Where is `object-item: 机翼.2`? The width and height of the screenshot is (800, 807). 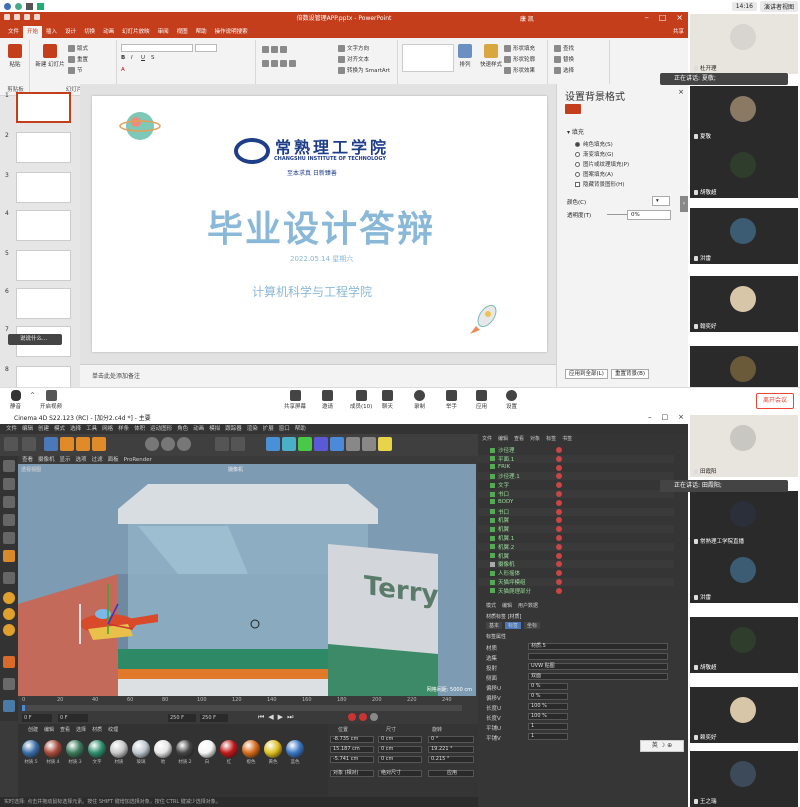 object-item: 机翼.2 is located at coordinates (502, 547).